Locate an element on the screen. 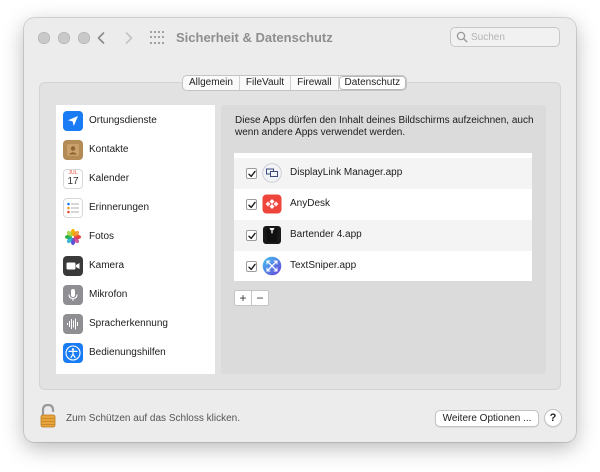  accessibility-icon is located at coordinates (73, 353).